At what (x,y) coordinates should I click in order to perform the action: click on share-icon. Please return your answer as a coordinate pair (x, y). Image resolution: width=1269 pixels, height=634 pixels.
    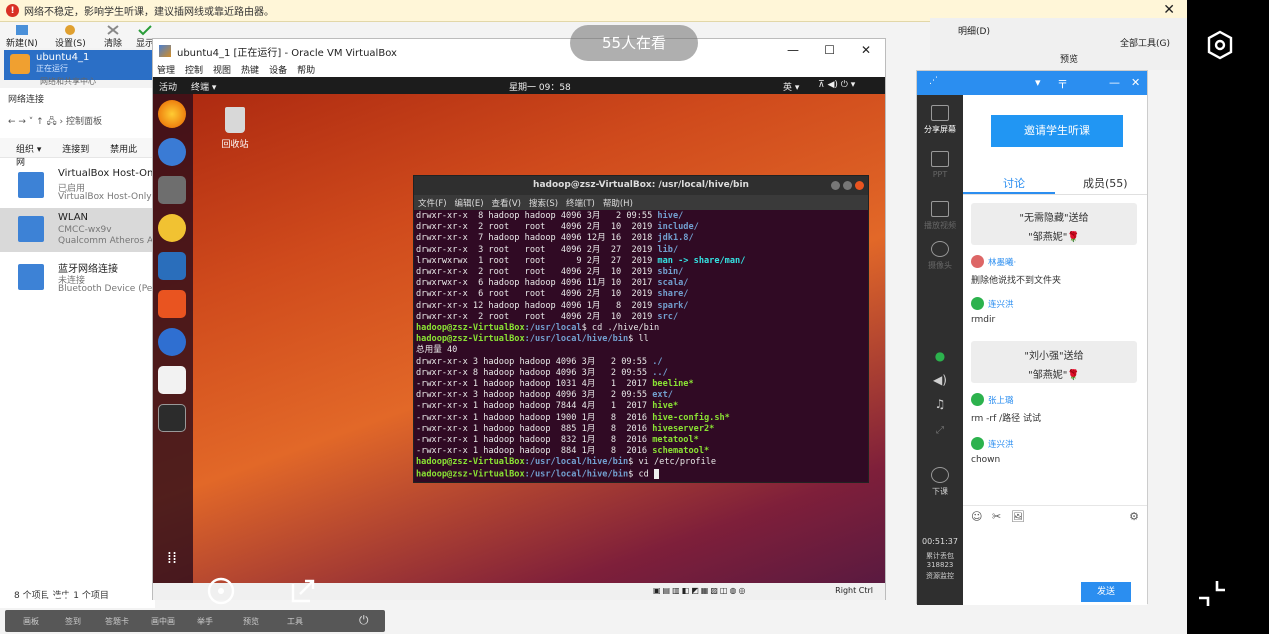
    Looking at the image, I should click on (303, 591).